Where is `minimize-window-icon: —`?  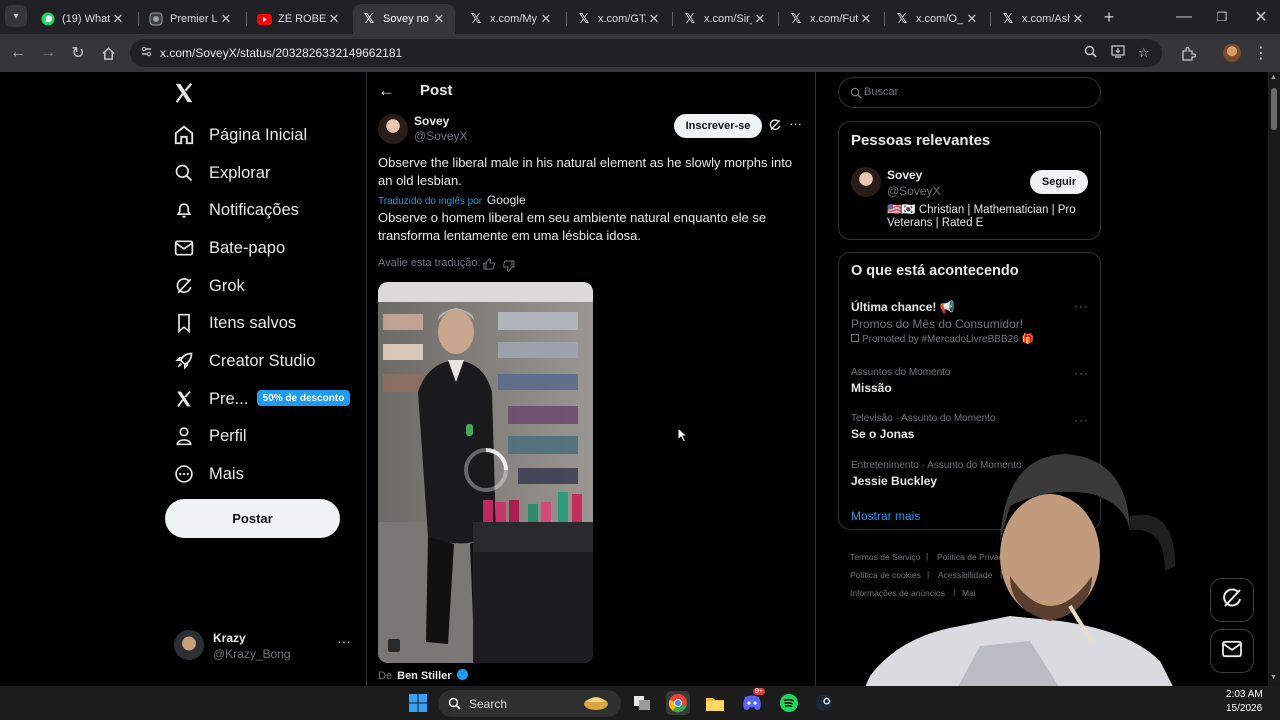 minimize-window-icon: — is located at coordinates (1184, 17).